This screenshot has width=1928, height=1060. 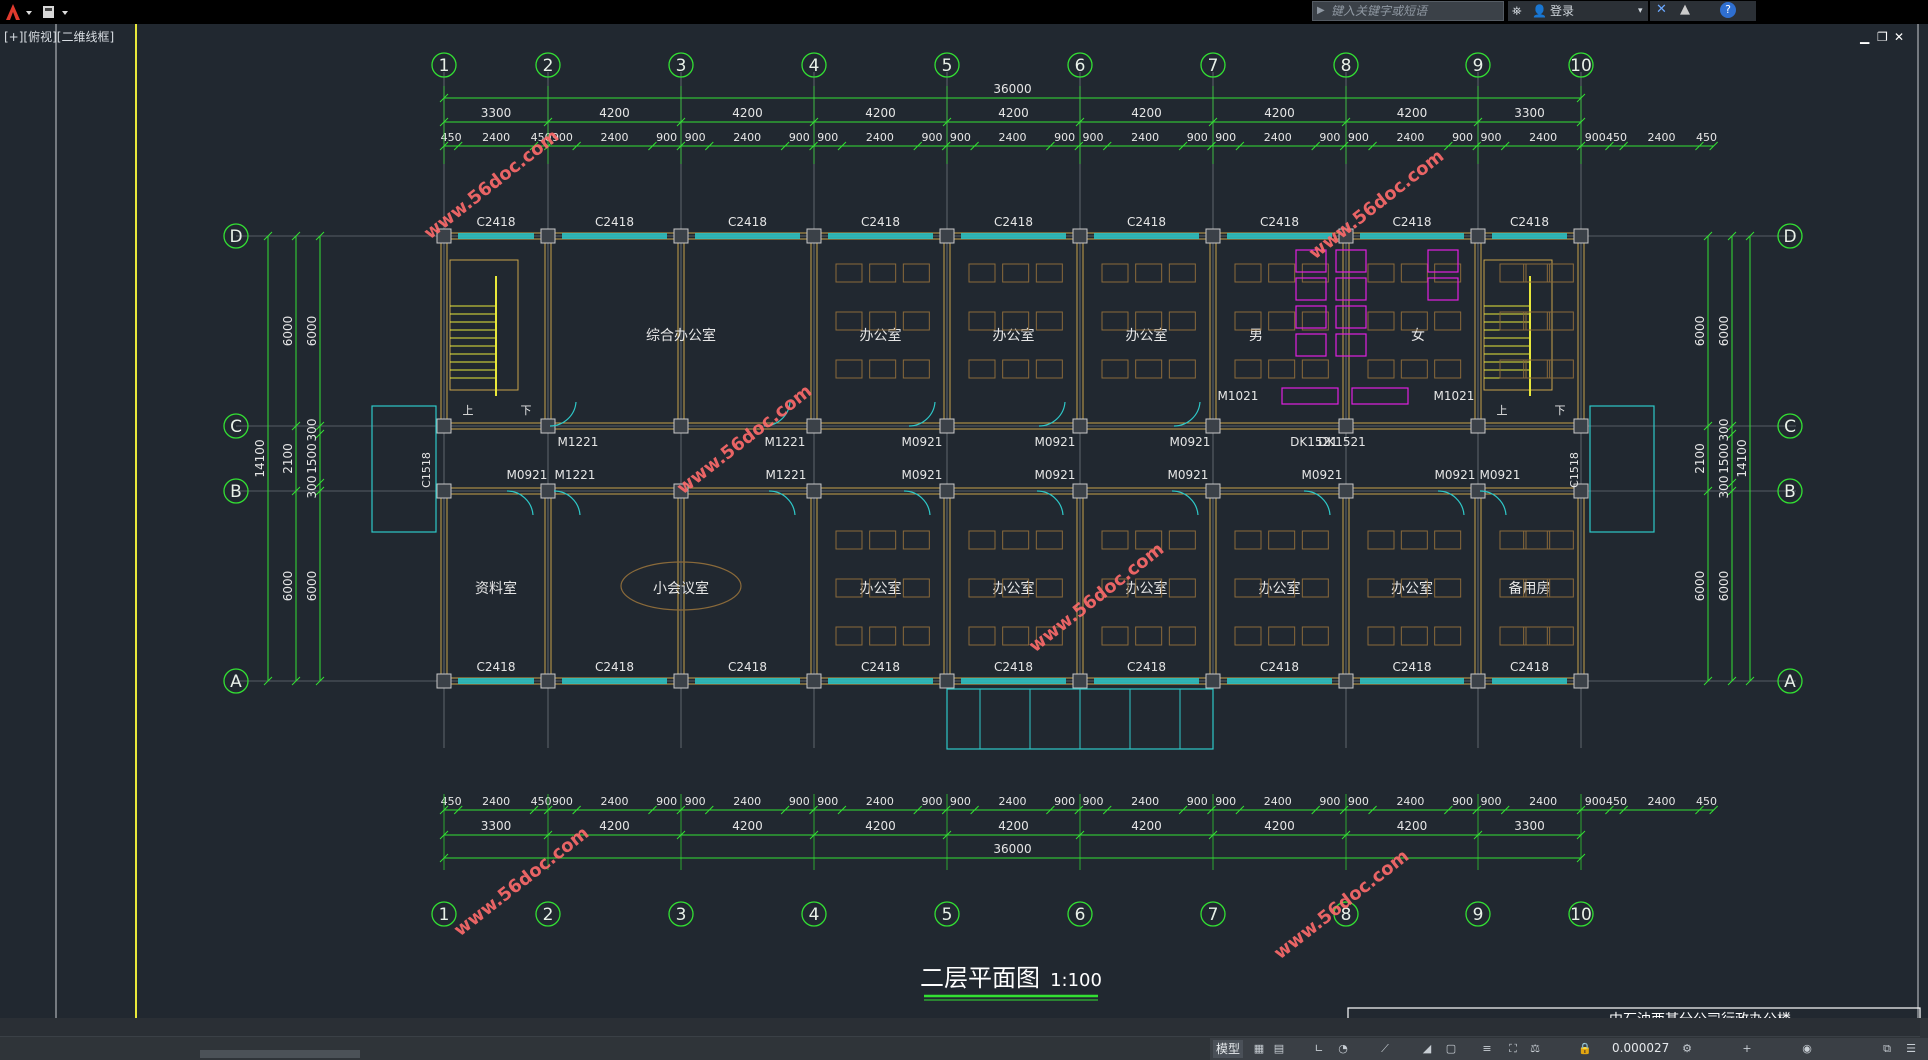 I want to click on snap-icon: ▤, so click(x=1279, y=1049).